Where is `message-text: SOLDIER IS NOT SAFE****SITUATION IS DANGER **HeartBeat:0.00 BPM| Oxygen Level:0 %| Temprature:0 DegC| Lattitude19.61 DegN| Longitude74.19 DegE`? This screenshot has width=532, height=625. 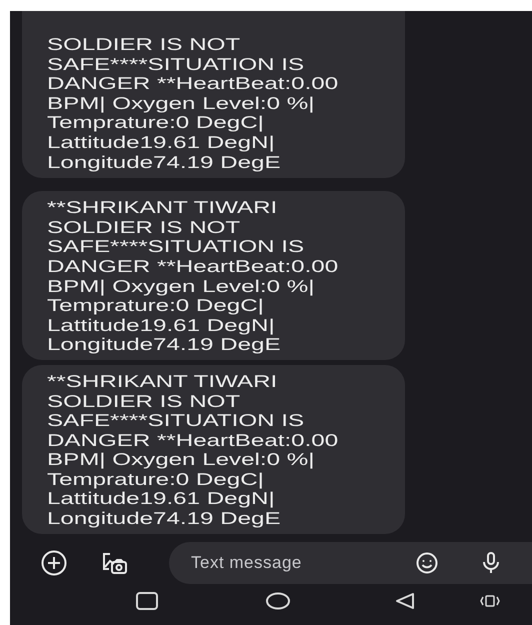
message-text: SOLDIER IS NOT SAFE****SITUATION IS DANGER **HeartBeat:0.00 BPM| Oxygen Level:0 %| Temprature:0 DegC| Lattitude19.61 DegN| Longitude74.19 DegE is located at coordinates (193, 103).